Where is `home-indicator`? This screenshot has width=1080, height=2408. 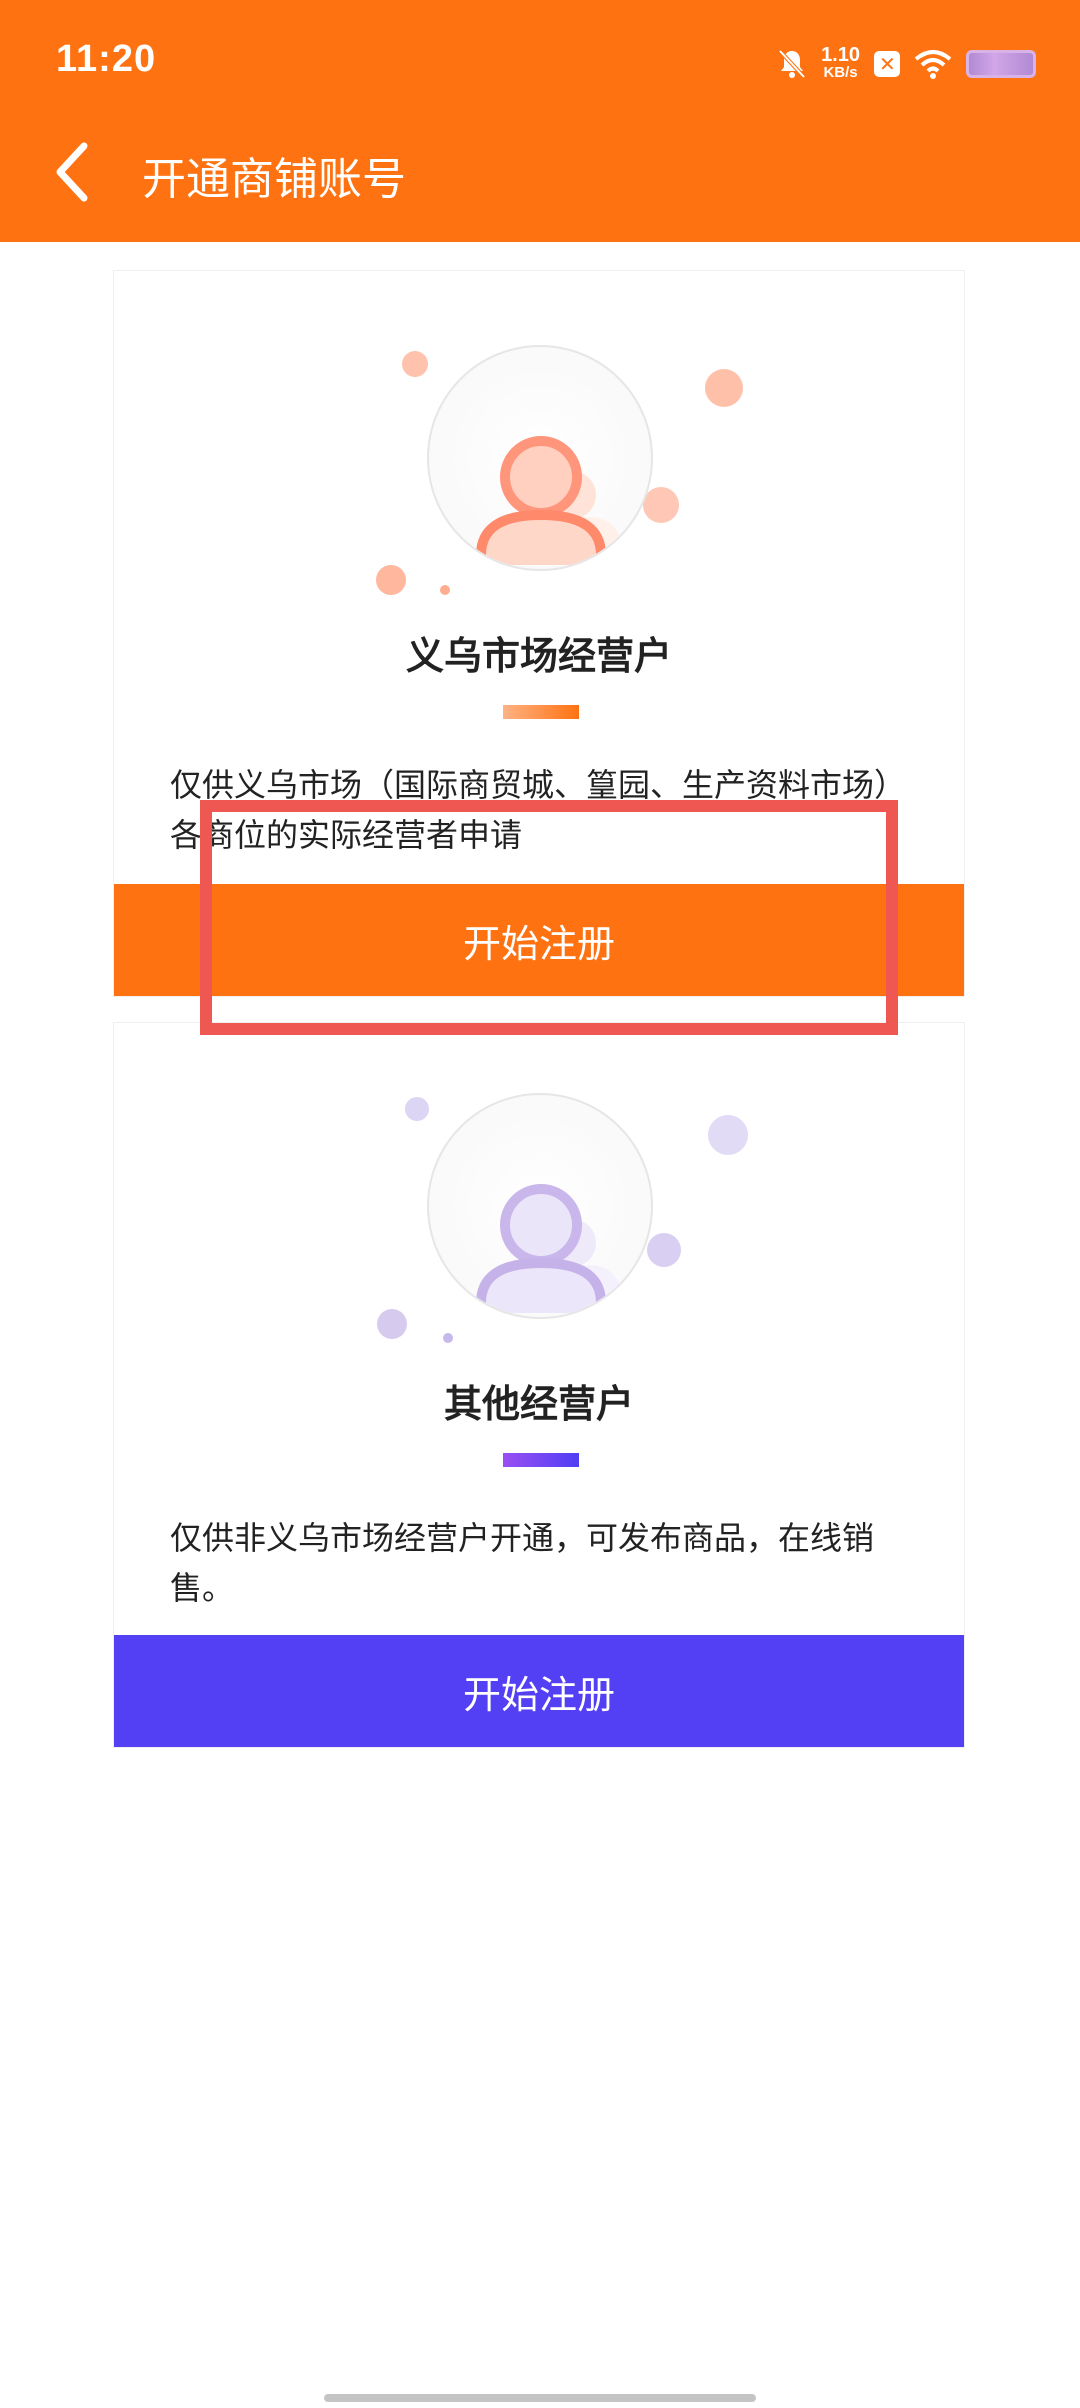
home-indicator is located at coordinates (540, 2398).